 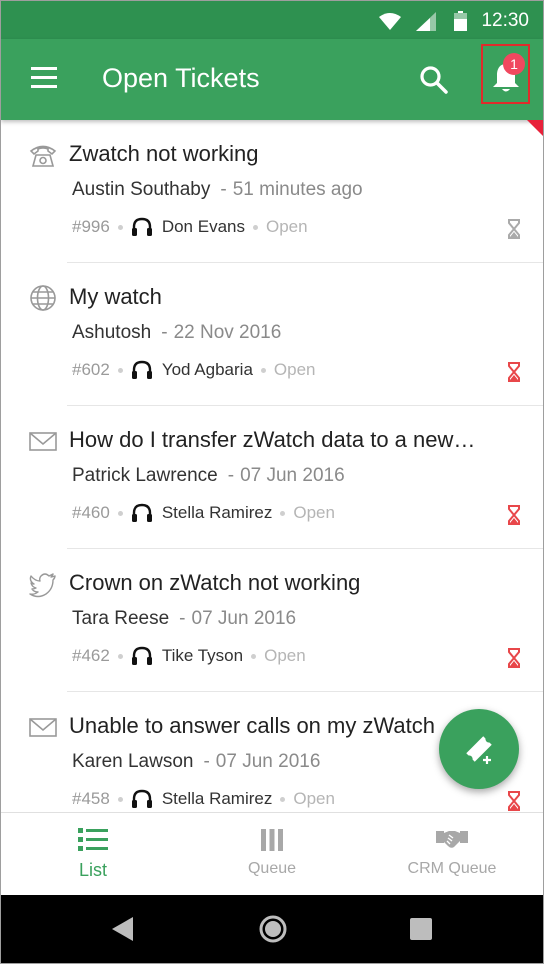 What do you see at coordinates (452, 839) in the screenshot?
I see `handshake-icon` at bounding box center [452, 839].